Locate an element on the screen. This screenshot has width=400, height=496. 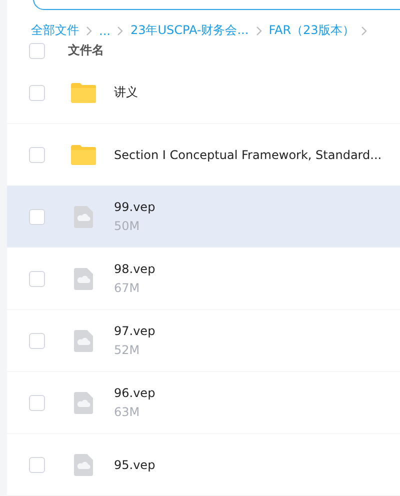
column-header: 文件名 is located at coordinates (86, 50).